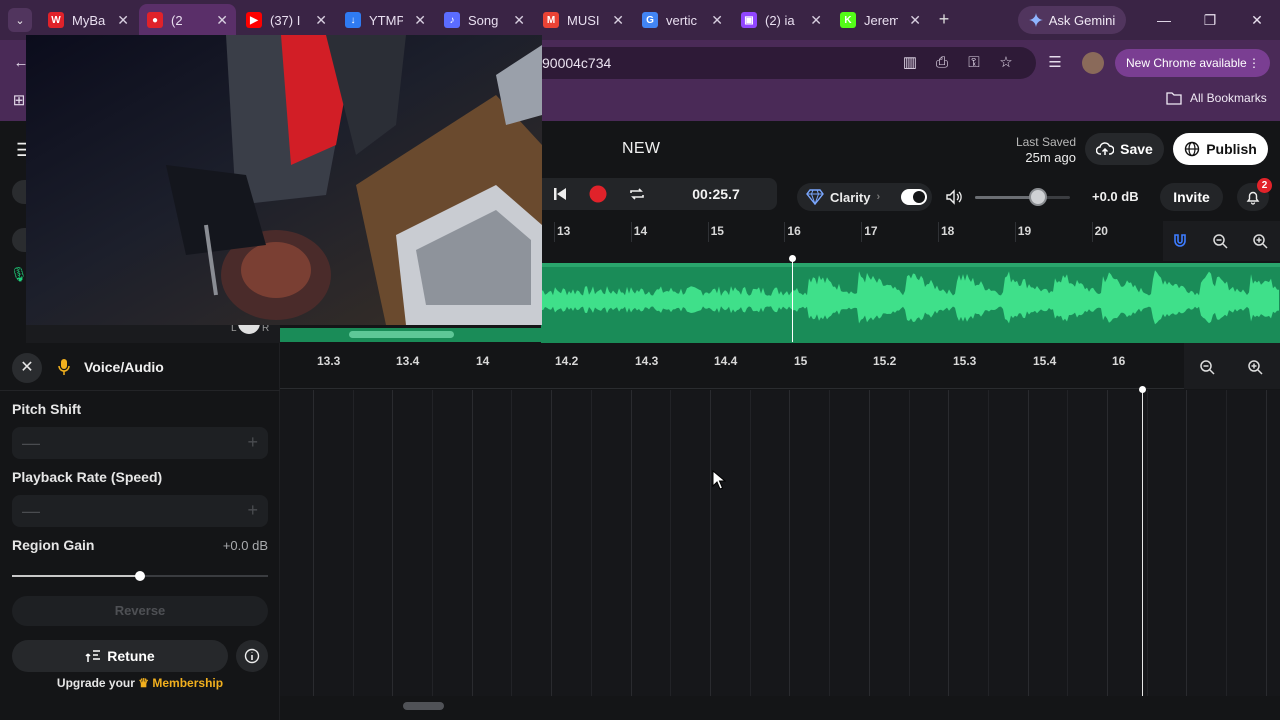 The image size is (1280, 720). Describe the element at coordinates (1253, 198) in the screenshot. I see `bell-icon` at that location.